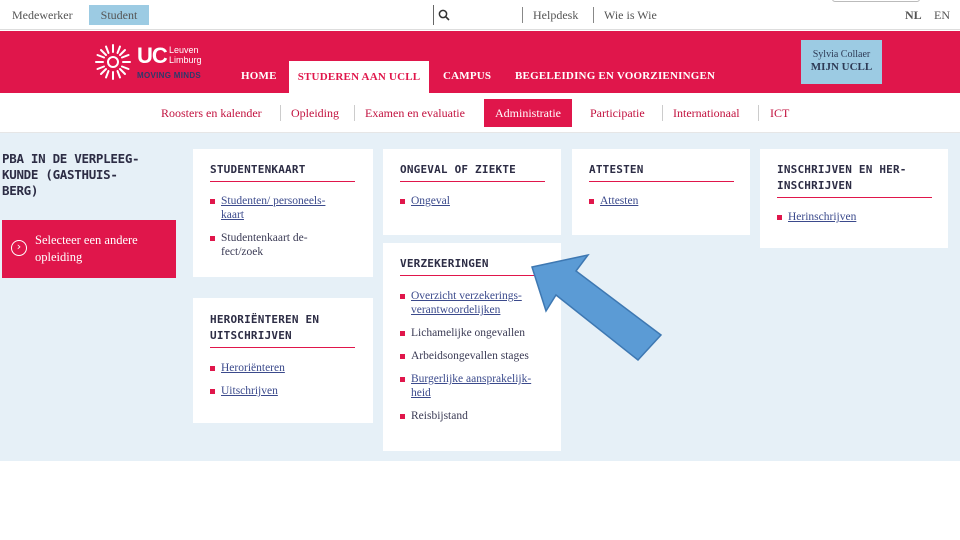 This screenshot has width=960, height=540. What do you see at coordinates (467, 62) in the screenshot?
I see `nav-campus: CAMPUS` at bounding box center [467, 62].